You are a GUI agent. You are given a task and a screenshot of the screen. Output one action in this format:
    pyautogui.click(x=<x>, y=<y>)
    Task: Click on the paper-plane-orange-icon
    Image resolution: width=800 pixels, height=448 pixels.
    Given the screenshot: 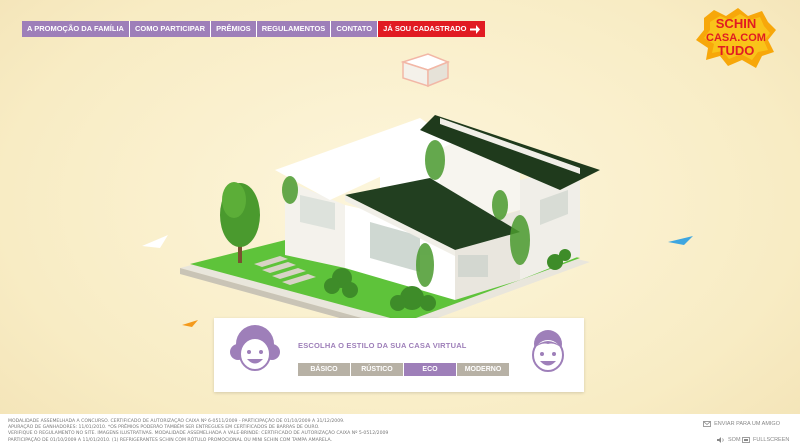 What is the action you would take?
    pyautogui.click(x=190, y=323)
    